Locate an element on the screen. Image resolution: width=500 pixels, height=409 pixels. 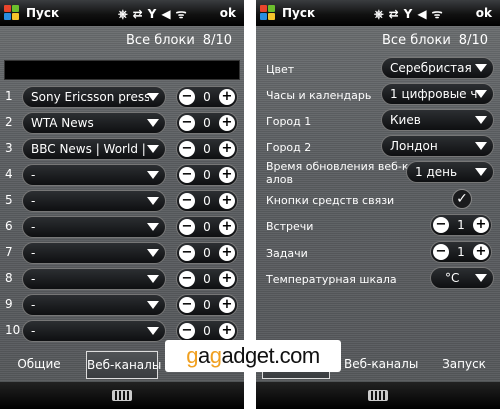
city1-dropdown: Киев is located at coordinates (437, 120).